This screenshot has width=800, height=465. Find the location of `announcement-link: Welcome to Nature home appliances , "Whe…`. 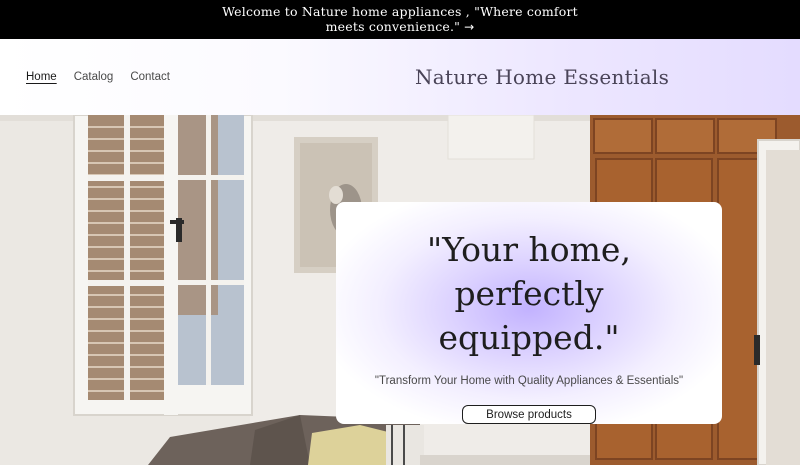

announcement-link: Welcome to Nature home appliances , "Whe… is located at coordinates (400, 19).